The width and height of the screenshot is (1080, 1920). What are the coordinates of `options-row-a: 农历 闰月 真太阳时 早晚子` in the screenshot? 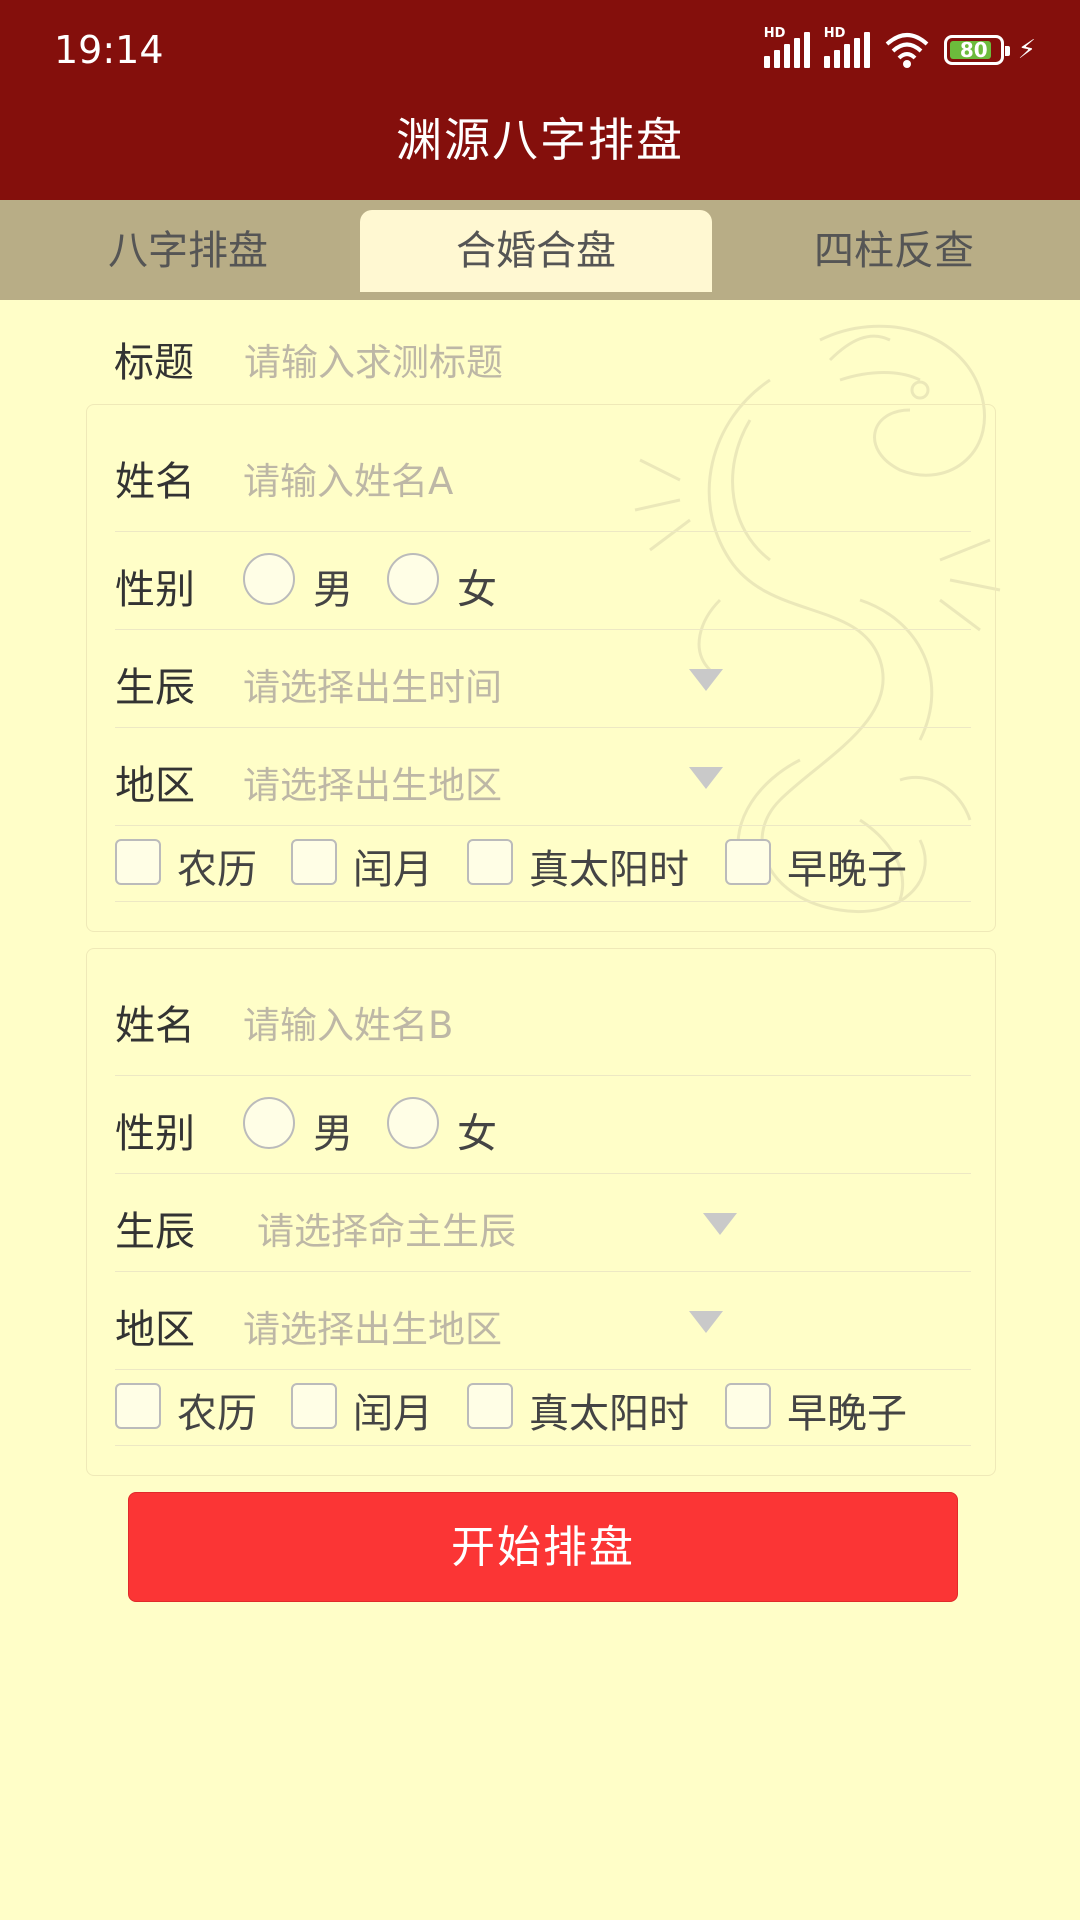 It's located at (543, 863).